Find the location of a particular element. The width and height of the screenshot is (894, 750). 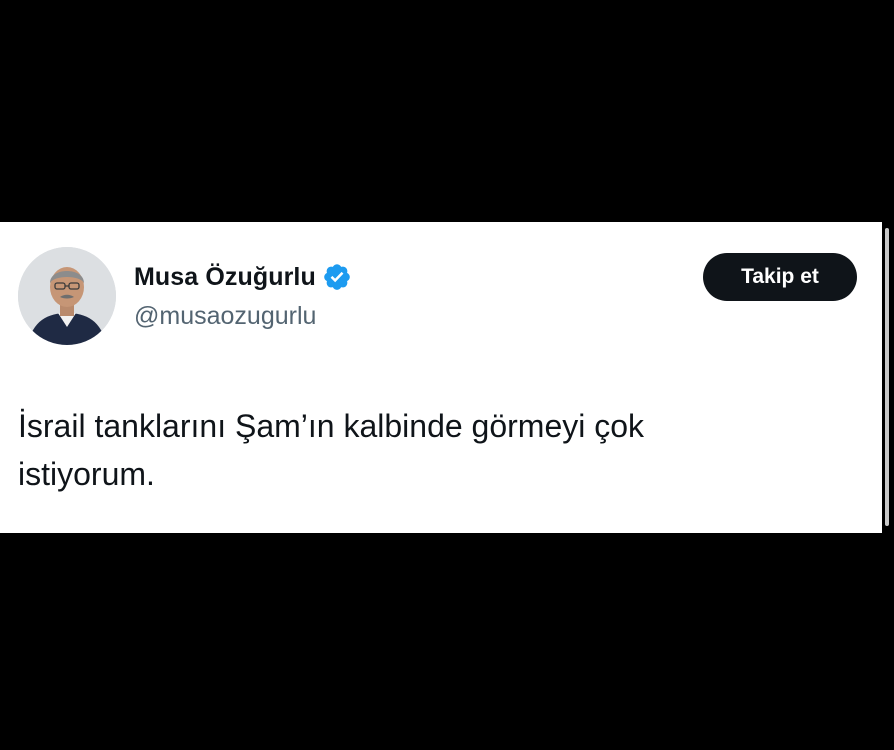

author-name-row: Musa Özuğurlu is located at coordinates (243, 277).